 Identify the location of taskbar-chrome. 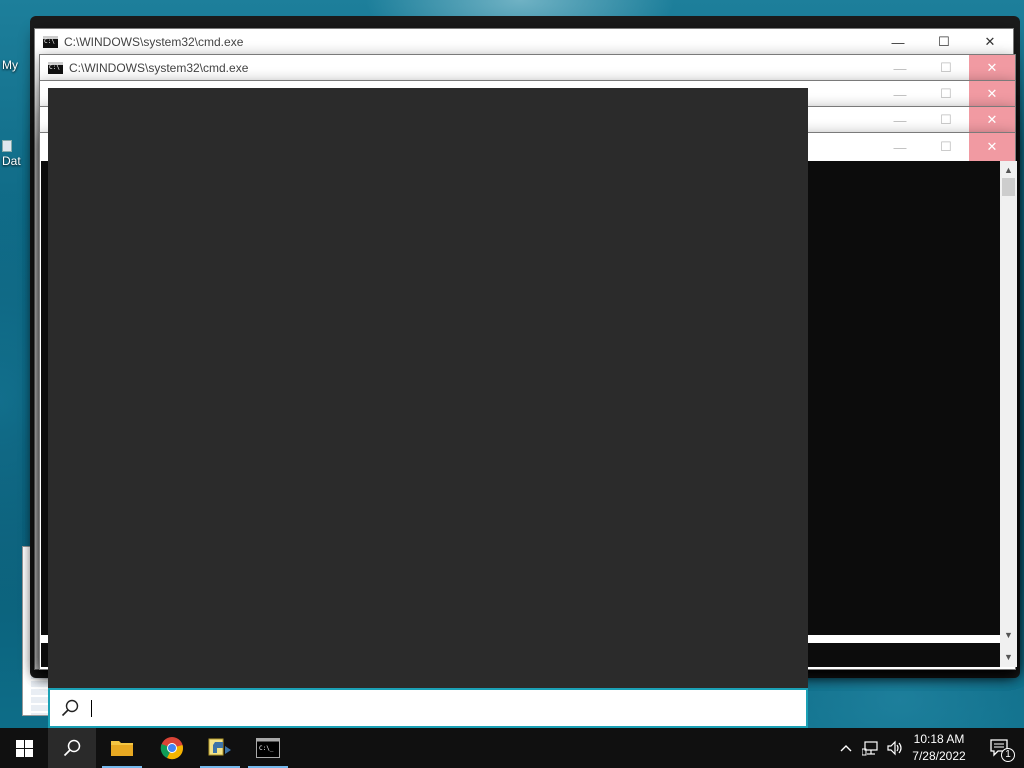
(172, 748).